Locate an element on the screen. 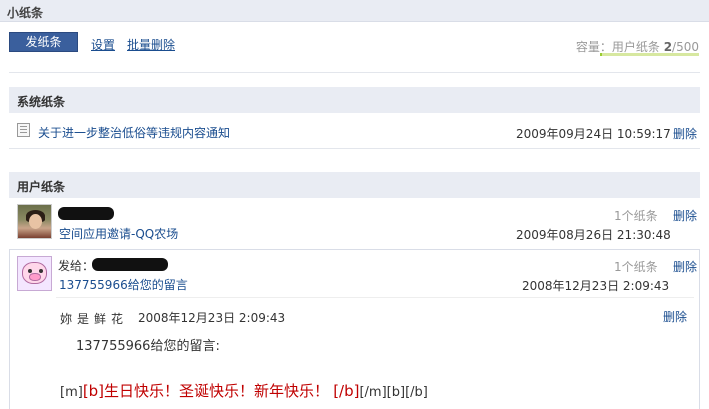  message-delete-link: 删除 is located at coordinates (675, 316).